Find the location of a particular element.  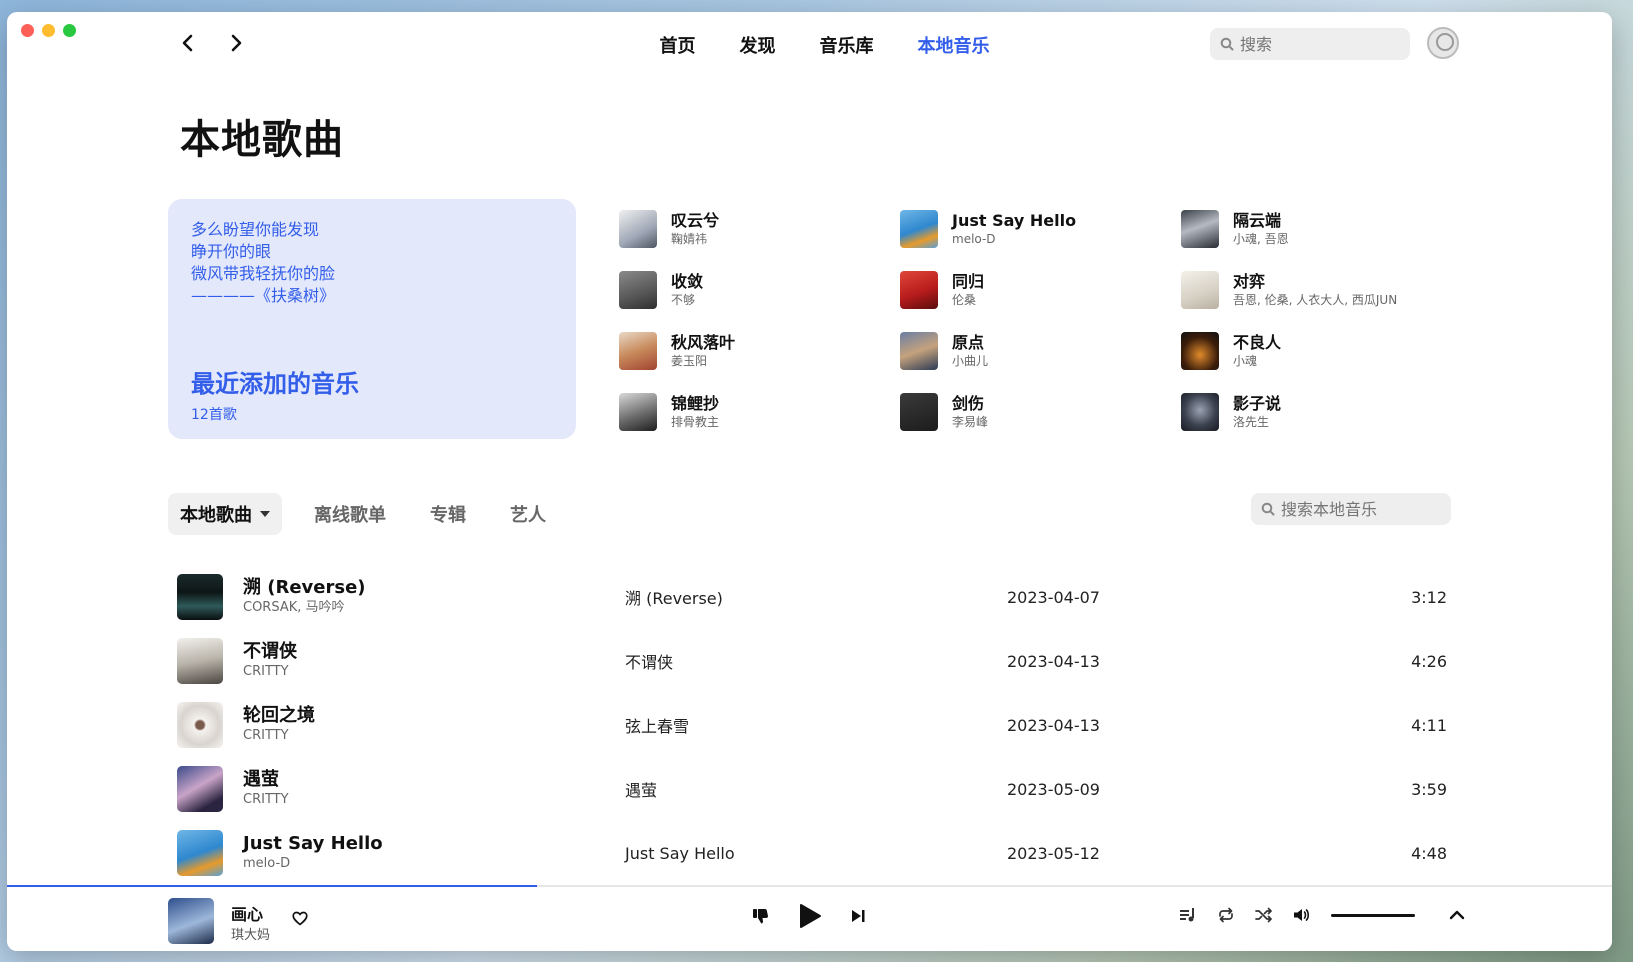

like-button is located at coordinates (300, 918).